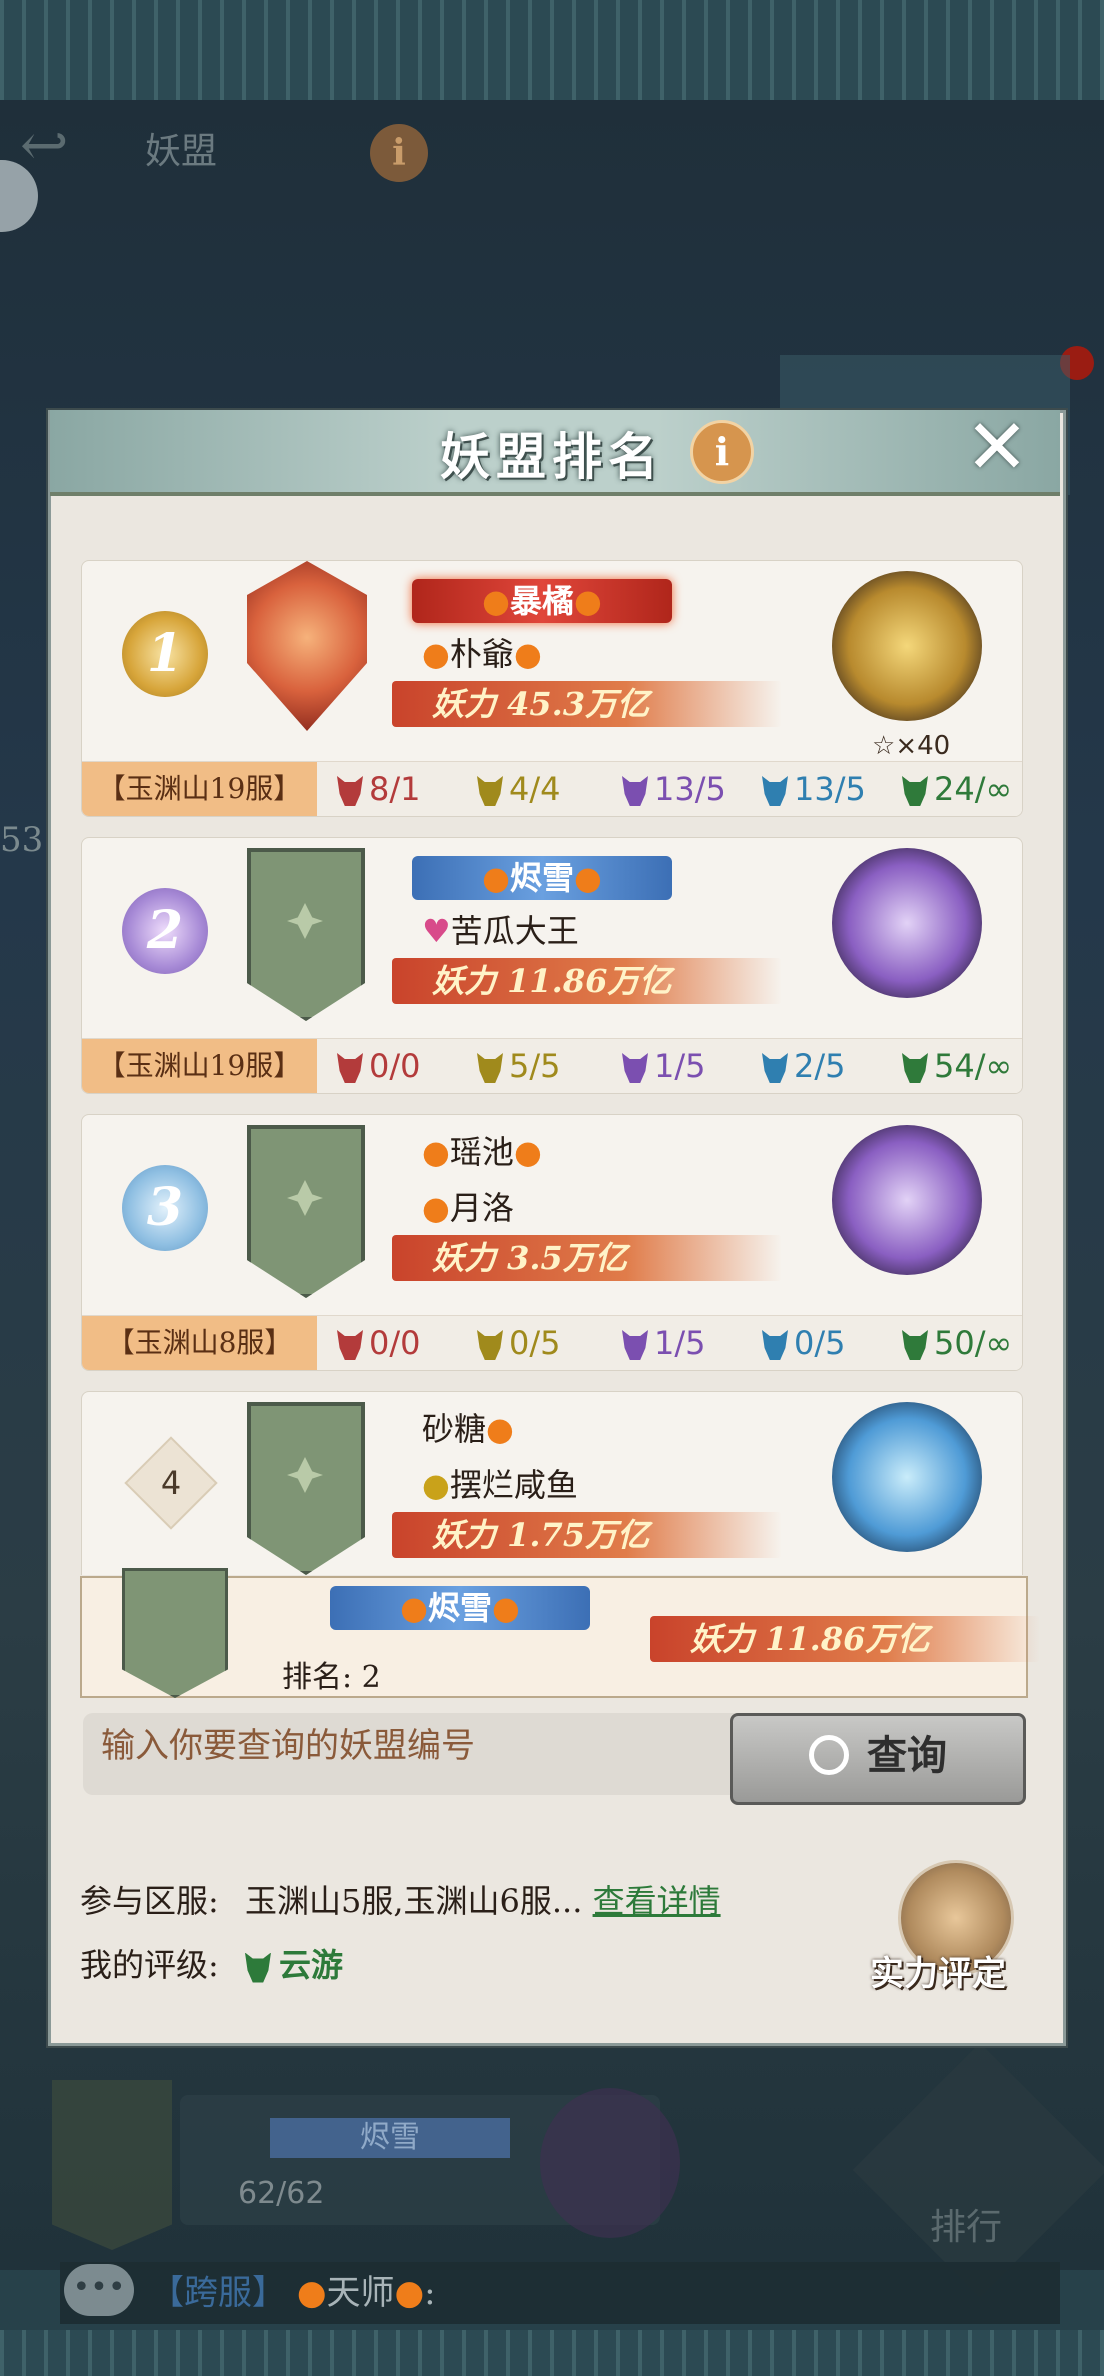  Describe the element at coordinates (99, 2290) in the screenshot. I see `chat-bubble-icon: •••` at that location.